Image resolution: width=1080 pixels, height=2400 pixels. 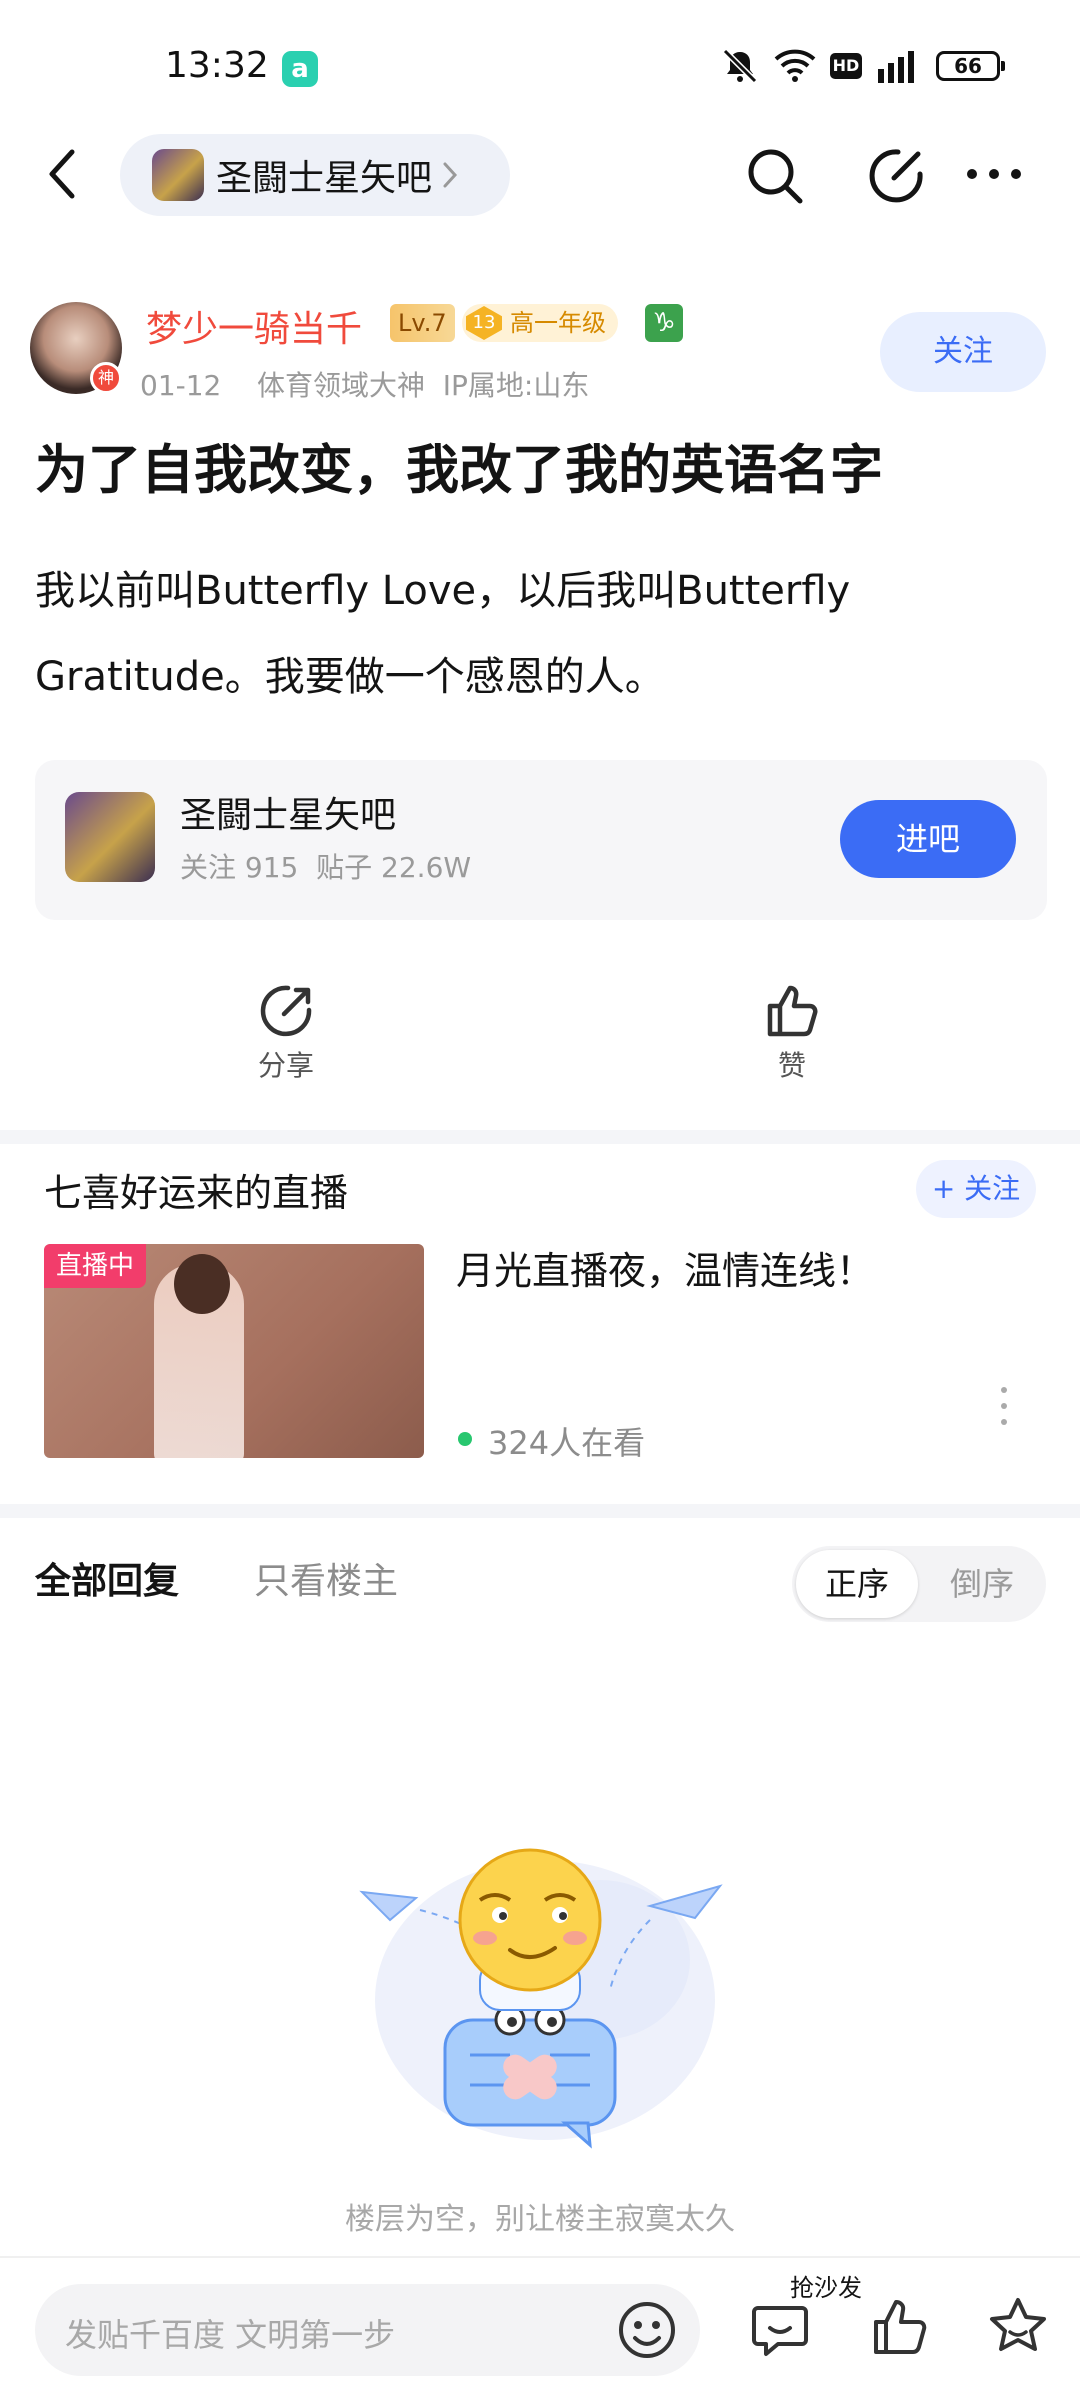 I want to click on cellular-signal-icon, so click(x=896, y=67).